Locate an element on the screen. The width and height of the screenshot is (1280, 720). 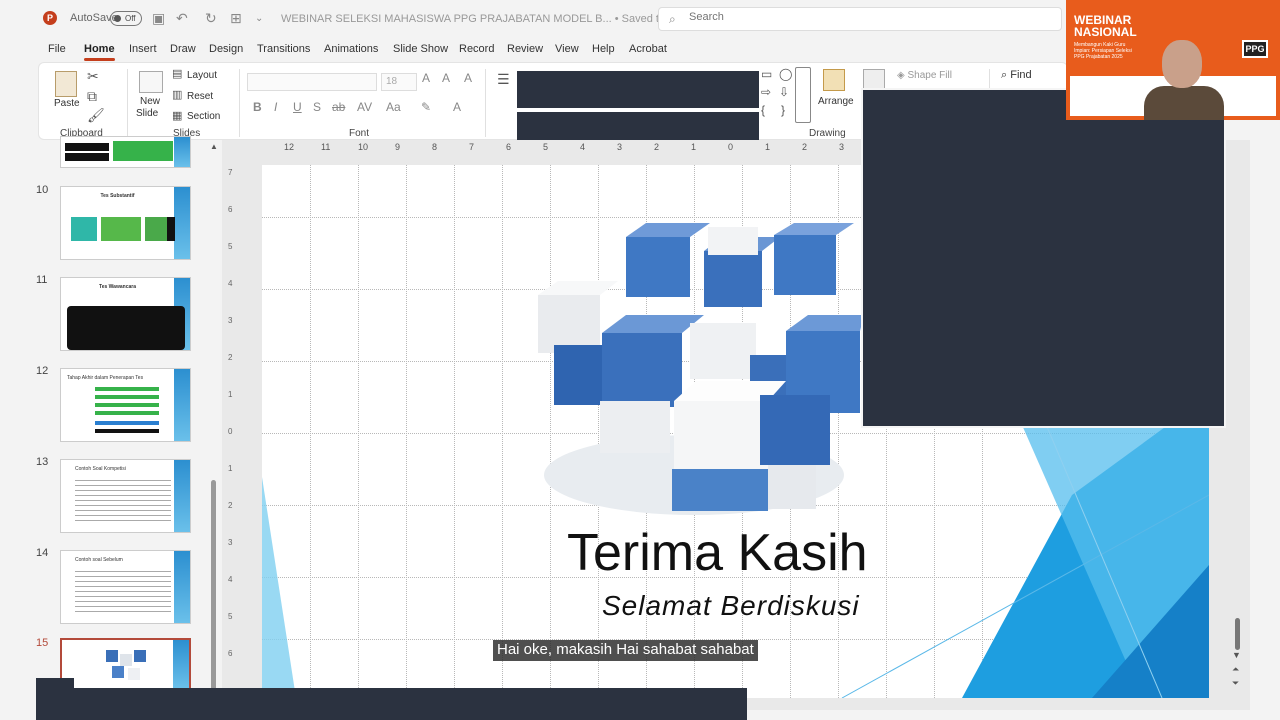
shape-down-arrow-icon: ⇩ is located at coordinates (784, 92).